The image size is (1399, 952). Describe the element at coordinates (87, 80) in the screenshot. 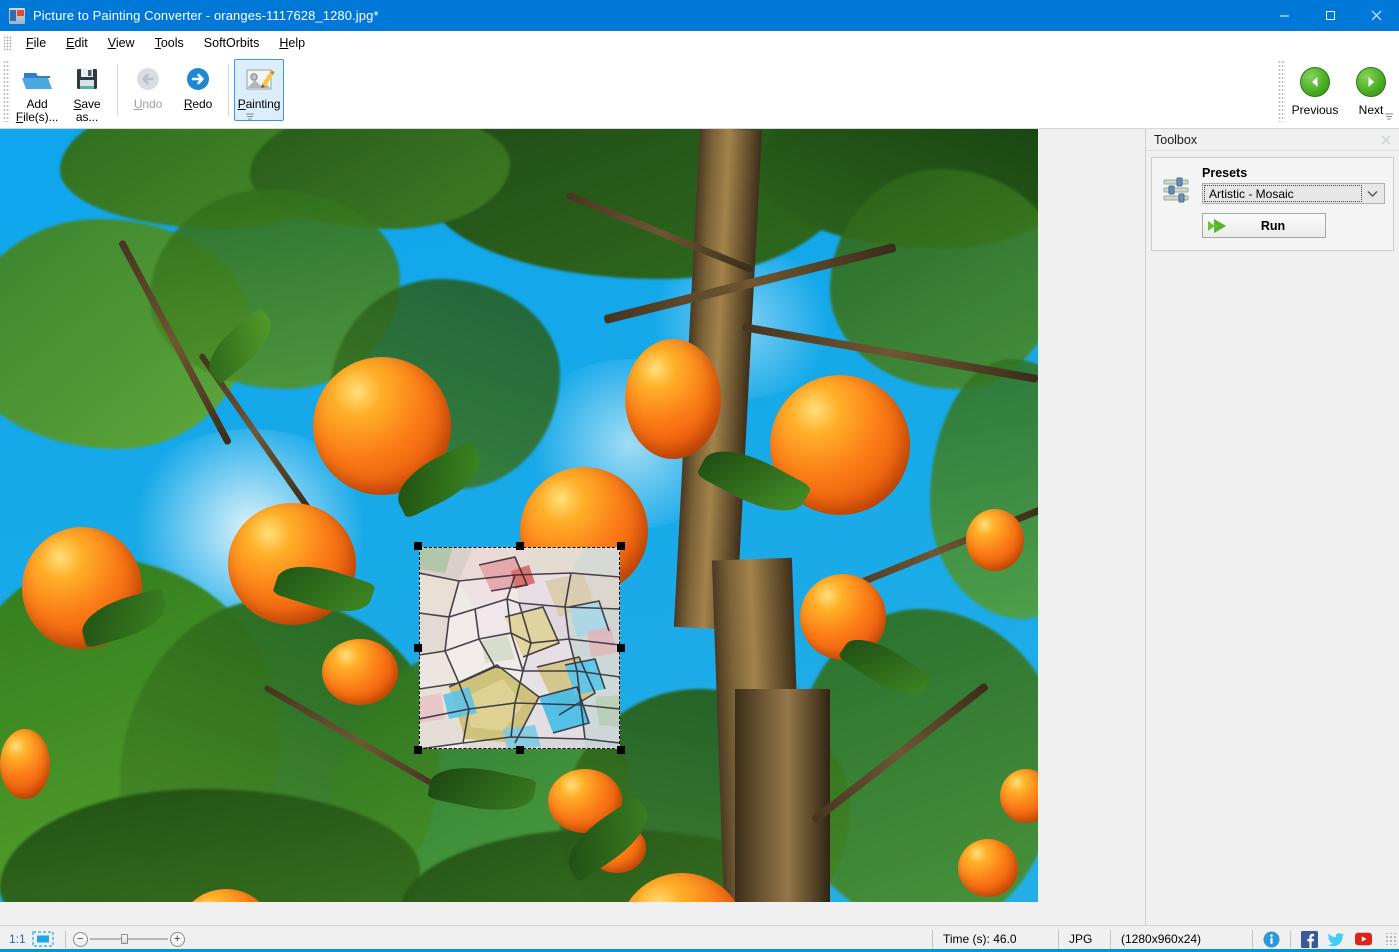

I see `floppy-disk-icon` at that location.